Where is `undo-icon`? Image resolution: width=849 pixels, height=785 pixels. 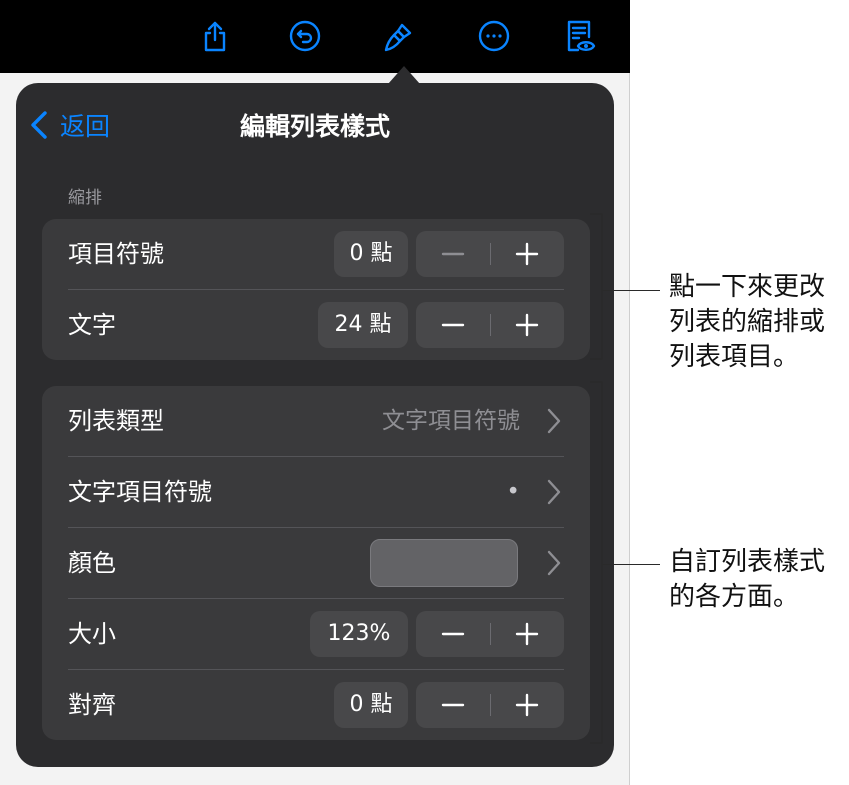
undo-icon is located at coordinates (305, 36).